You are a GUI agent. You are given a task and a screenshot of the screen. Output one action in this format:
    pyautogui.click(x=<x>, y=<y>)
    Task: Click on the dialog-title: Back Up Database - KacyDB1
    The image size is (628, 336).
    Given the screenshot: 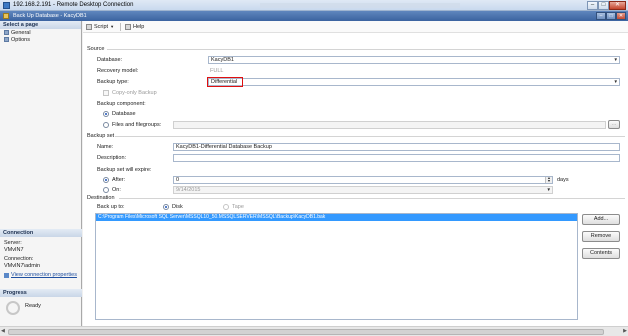 What is the action you would take?
    pyautogui.click(x=50, y=16)
    